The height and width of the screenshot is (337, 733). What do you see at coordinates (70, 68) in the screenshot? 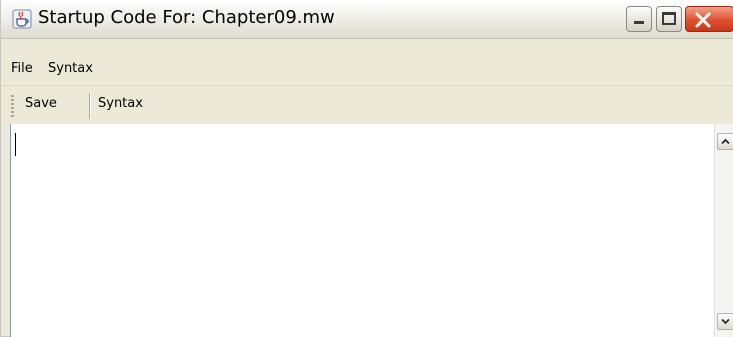
I see `menu-syntax: Syntax` at bounding box center [70, 68].